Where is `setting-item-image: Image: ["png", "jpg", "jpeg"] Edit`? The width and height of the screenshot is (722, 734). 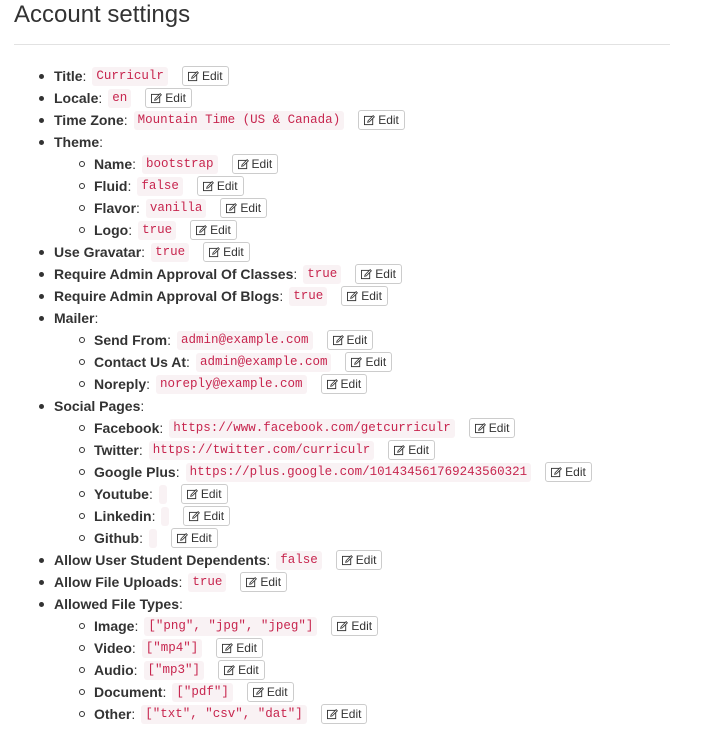 setting-item-image: Image: ["png", "jpg", "jpeg"] Edit is located at coordinates (323, 626).